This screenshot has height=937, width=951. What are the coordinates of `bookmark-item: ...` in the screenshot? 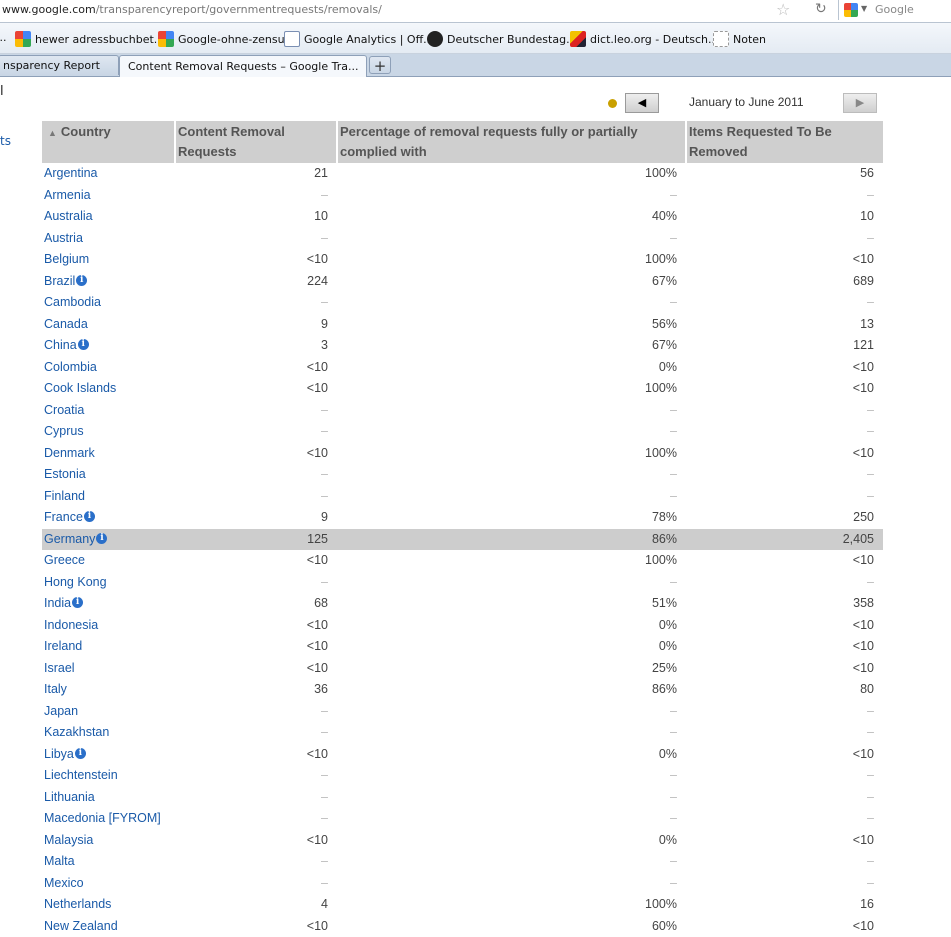 It's located at (3, 37).